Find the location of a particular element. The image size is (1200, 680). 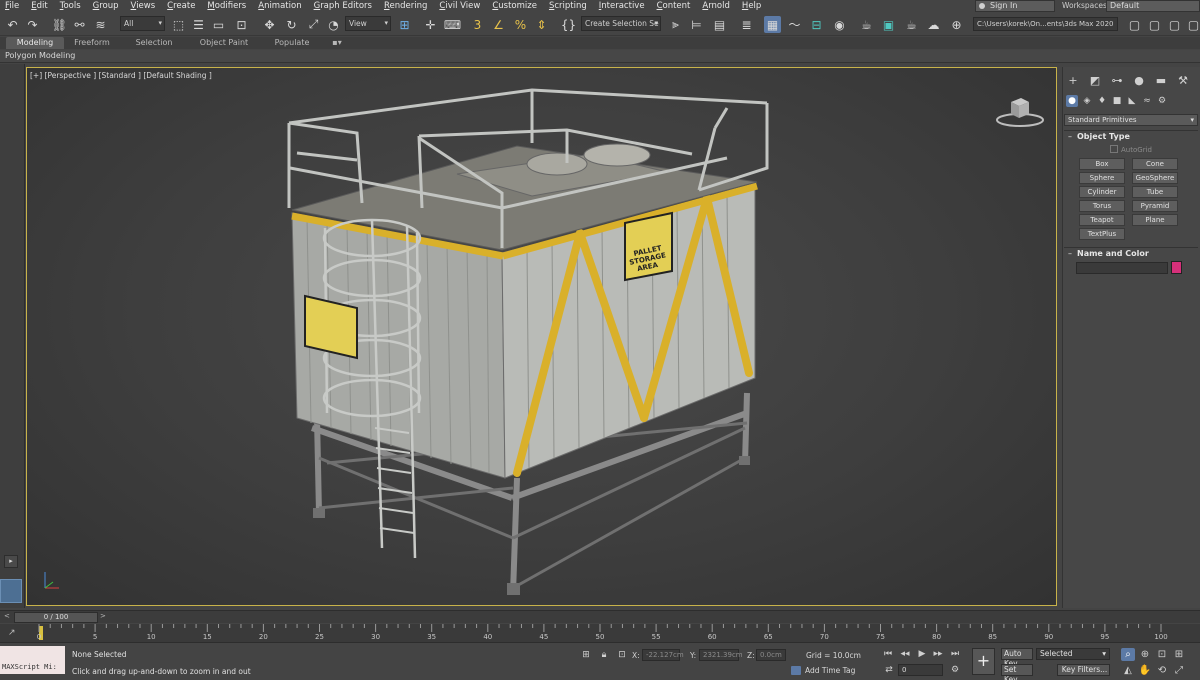

absolute-mode-icon: ⊡ is located at coordinates (622, 655).